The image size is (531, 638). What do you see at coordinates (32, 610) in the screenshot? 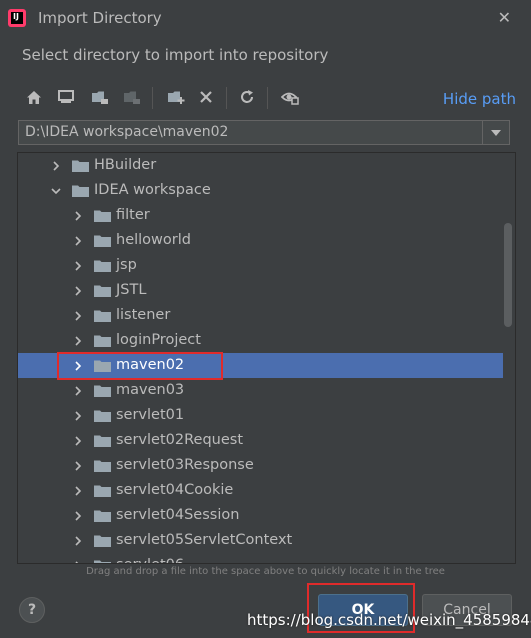
I see `help-button: ?` at bounding box center [32, 610].